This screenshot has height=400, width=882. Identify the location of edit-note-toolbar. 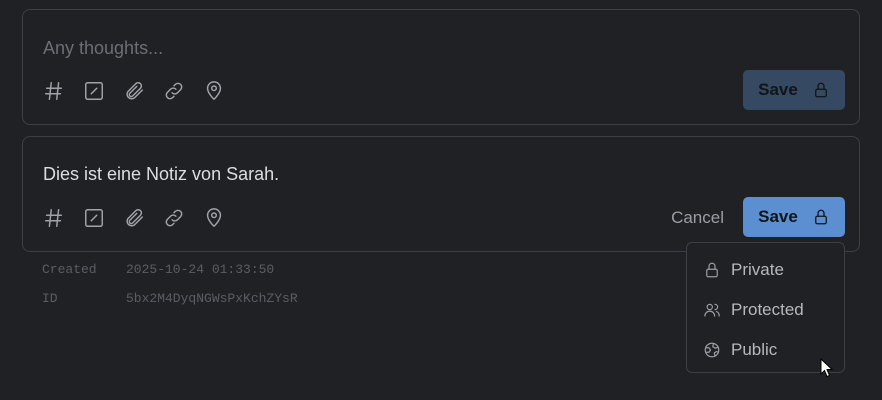
(143, 218).